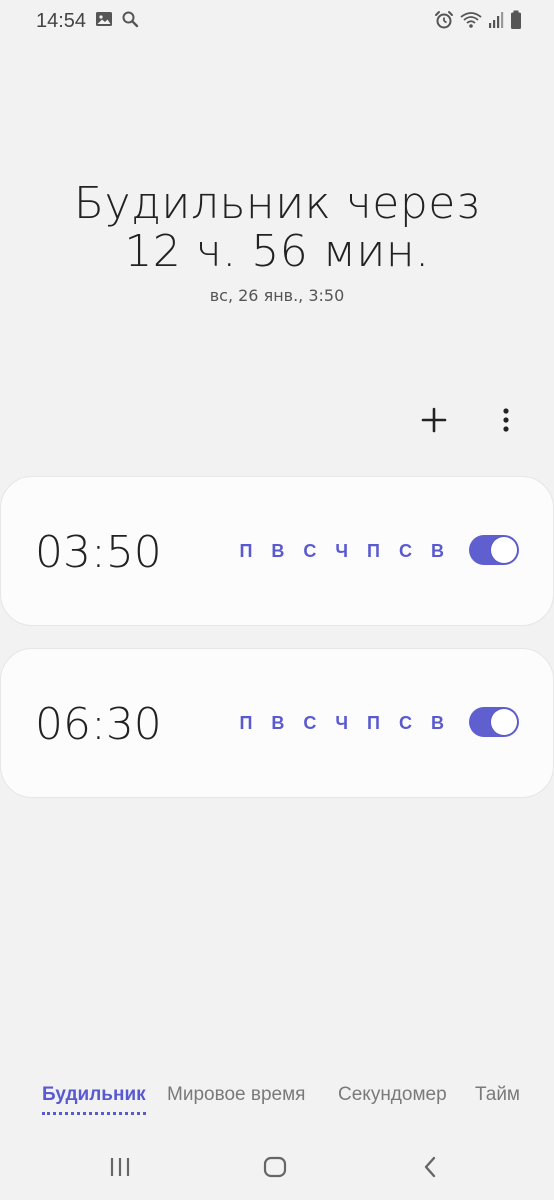 Image resolution: width=554 pixels, height=1200 pixels. What do you see at coordinates (277, 295) in the screenshot?
I see `next-alarm-date: вс, 26 янв., 3:50` at bounding box center [277, 295].